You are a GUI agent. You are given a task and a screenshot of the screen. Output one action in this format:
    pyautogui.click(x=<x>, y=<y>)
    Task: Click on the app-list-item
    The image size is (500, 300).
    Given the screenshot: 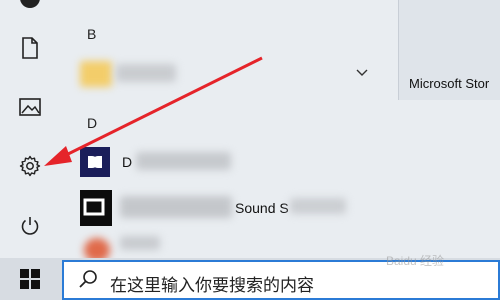 What is the action you would take?
    pyautogui.click(x=225, y=74)
    